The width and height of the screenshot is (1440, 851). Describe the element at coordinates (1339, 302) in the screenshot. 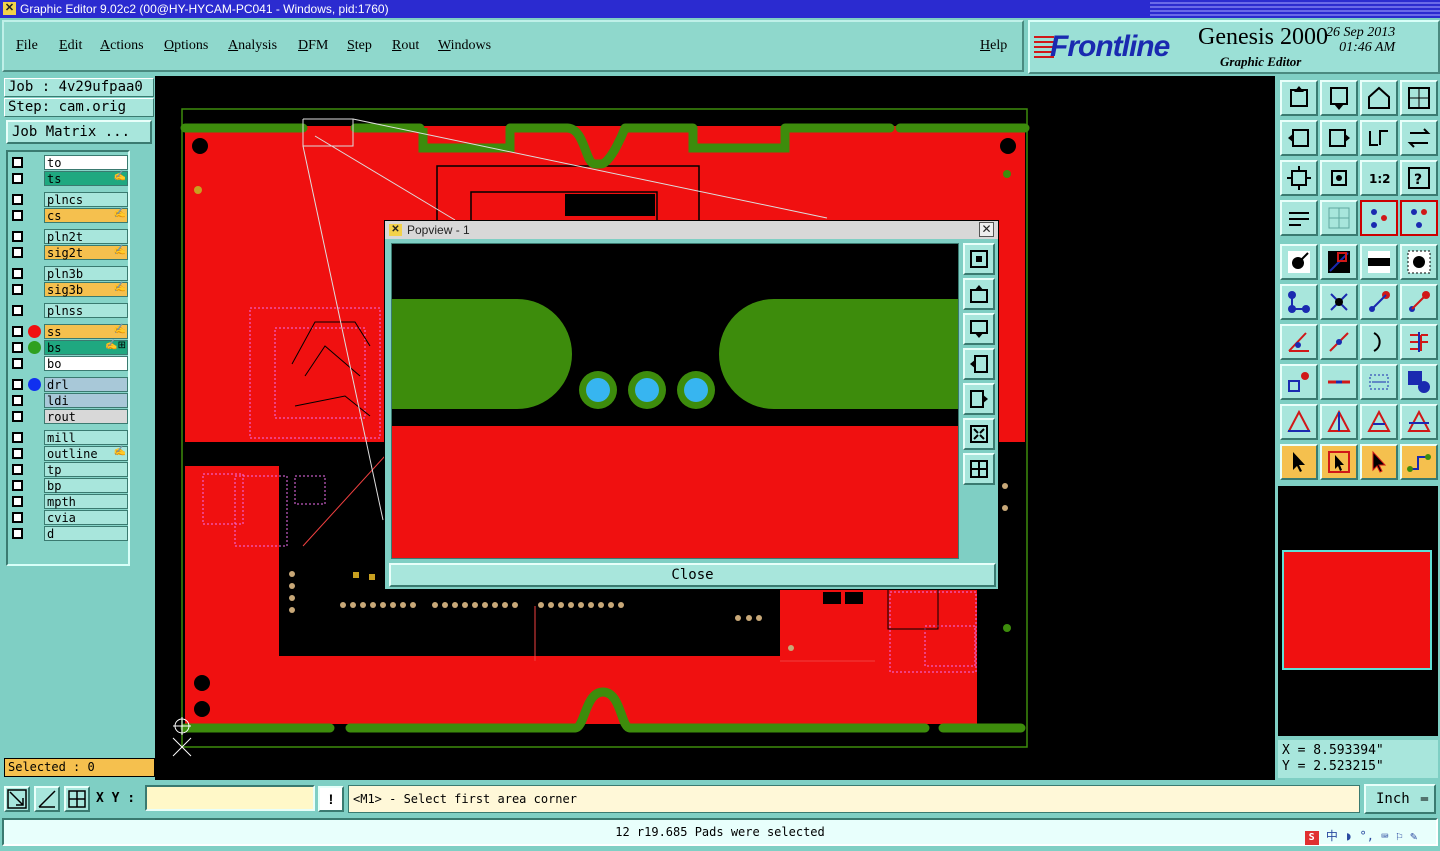

I see `tool-cross-icon` at that location.